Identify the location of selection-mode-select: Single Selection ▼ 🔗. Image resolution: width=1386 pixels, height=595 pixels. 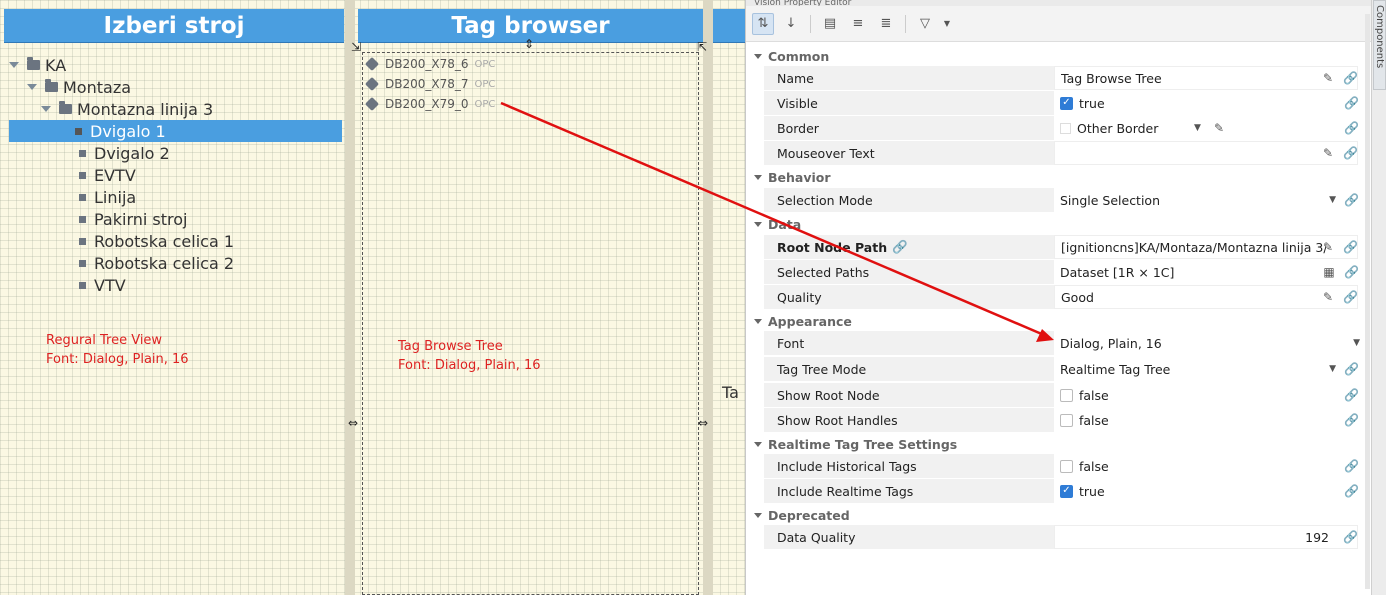
(1206, 200).